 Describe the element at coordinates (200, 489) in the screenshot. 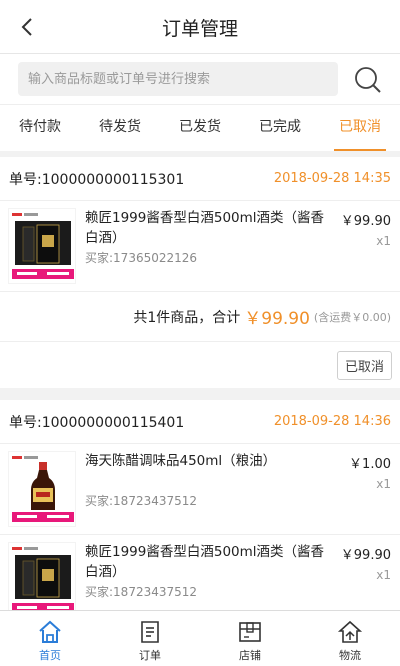

I see `order-item: 海天陈醋调味品450ml（粮油） 买家:18723437512 ￥1.00 x1` at that location.